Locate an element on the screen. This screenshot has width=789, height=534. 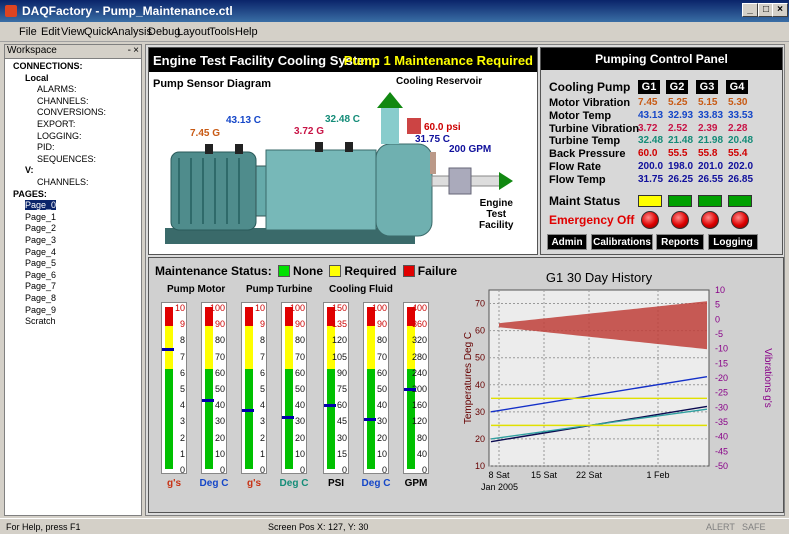
reading-value: 55.8 is located at coordinates (708, 154).